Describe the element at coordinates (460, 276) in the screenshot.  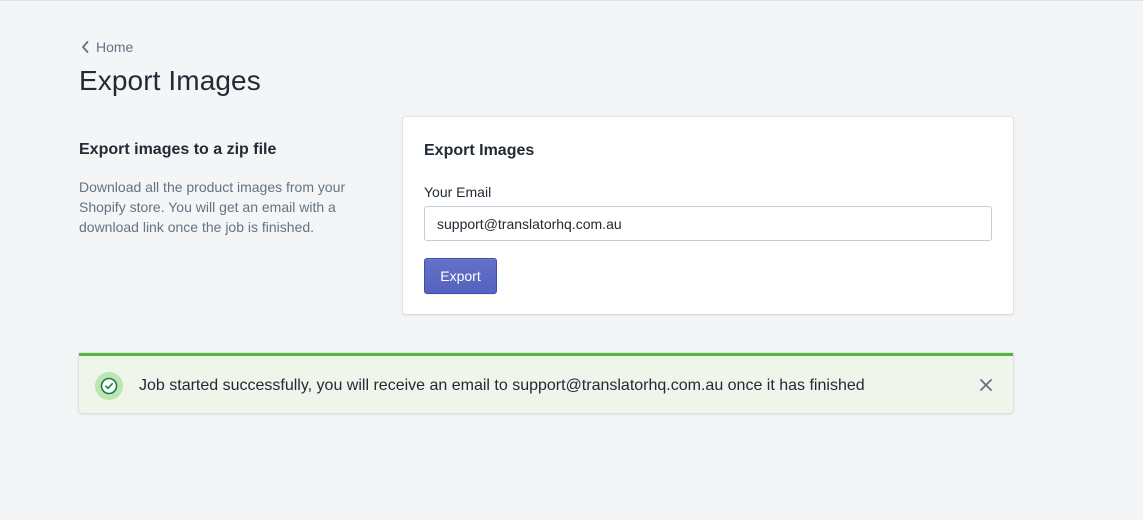
I see `export-button: Export` at that location.